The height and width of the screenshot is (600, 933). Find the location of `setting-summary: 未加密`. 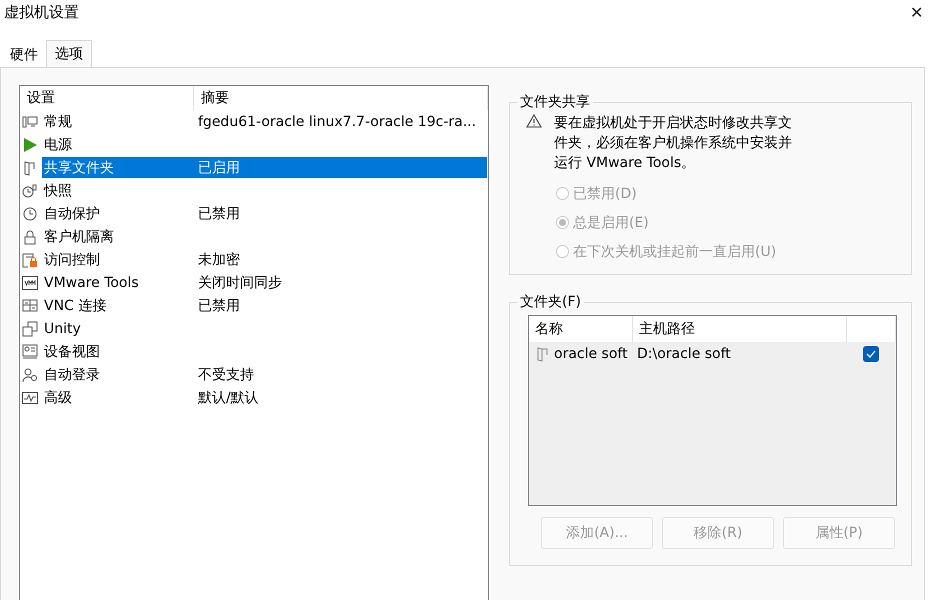

setting-summary: 未加密 is located at coordinates (219, 260).